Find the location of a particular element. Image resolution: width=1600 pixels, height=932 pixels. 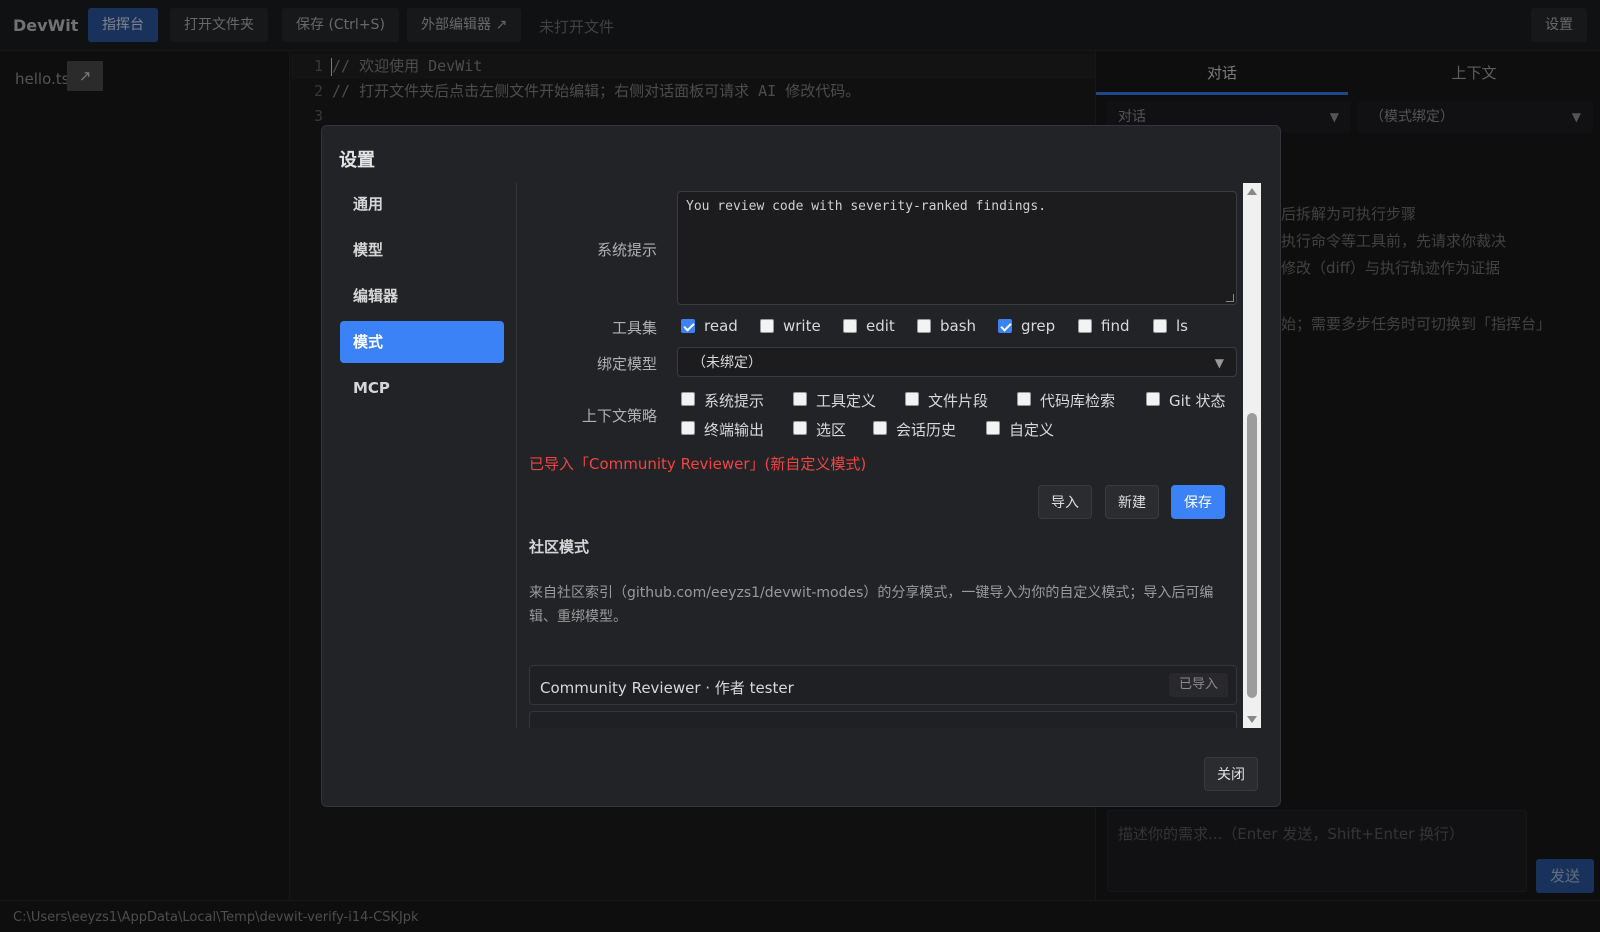

context-checkbox-codebase-search is located at coordinates (1024, 399).